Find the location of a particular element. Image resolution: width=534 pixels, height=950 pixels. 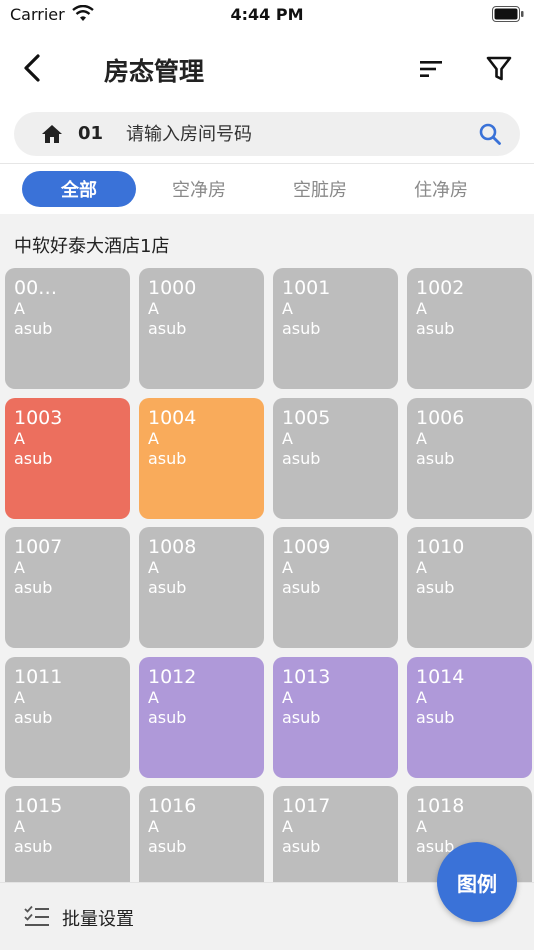

room-card: 1001 Aasub is located at coordinates (335, 328).